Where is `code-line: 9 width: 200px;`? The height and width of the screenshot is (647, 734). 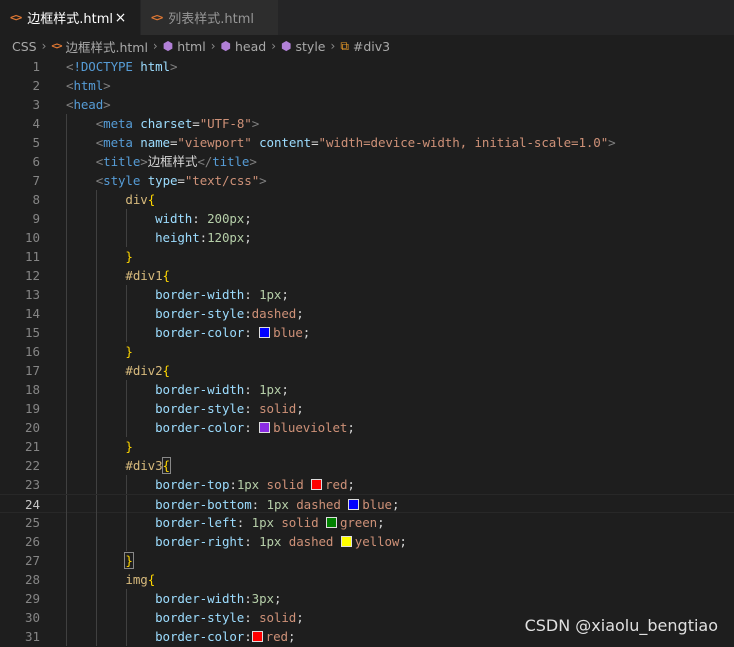
code-line: 9 width: 200px; is located at coordinates (367, 218).